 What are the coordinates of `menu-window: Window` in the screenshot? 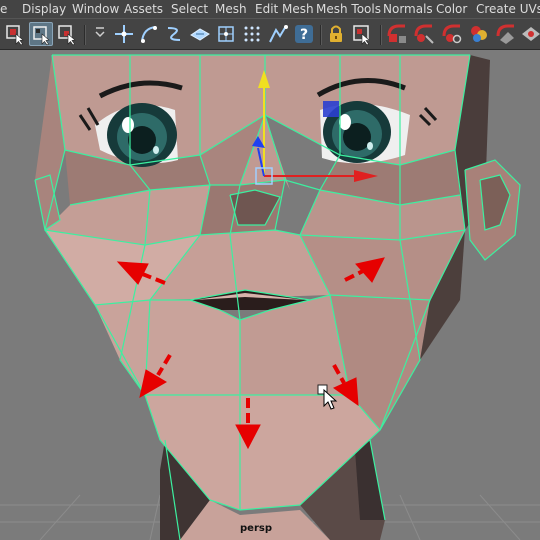 It's located at (95, 9).